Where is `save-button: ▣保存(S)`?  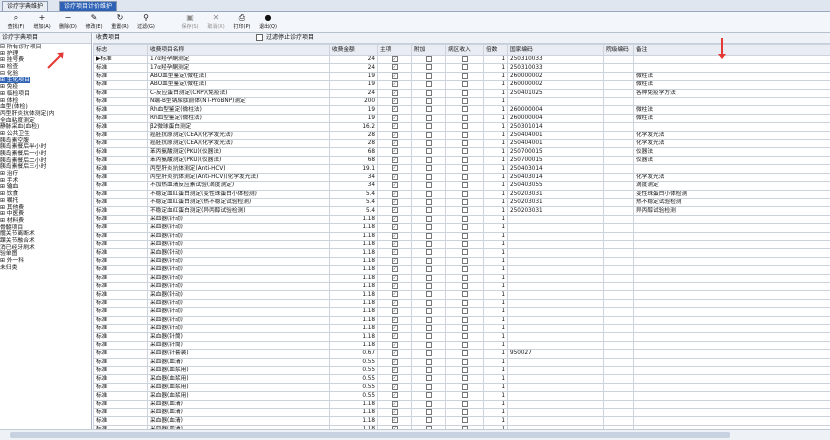
save-button: ▣保存(S) is located at coordinates (190, 22).